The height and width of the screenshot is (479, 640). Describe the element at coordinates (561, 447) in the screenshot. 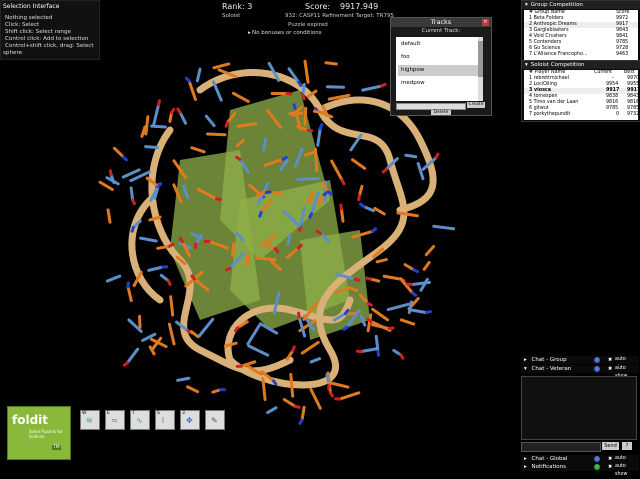

I see `chat-input` at that location.